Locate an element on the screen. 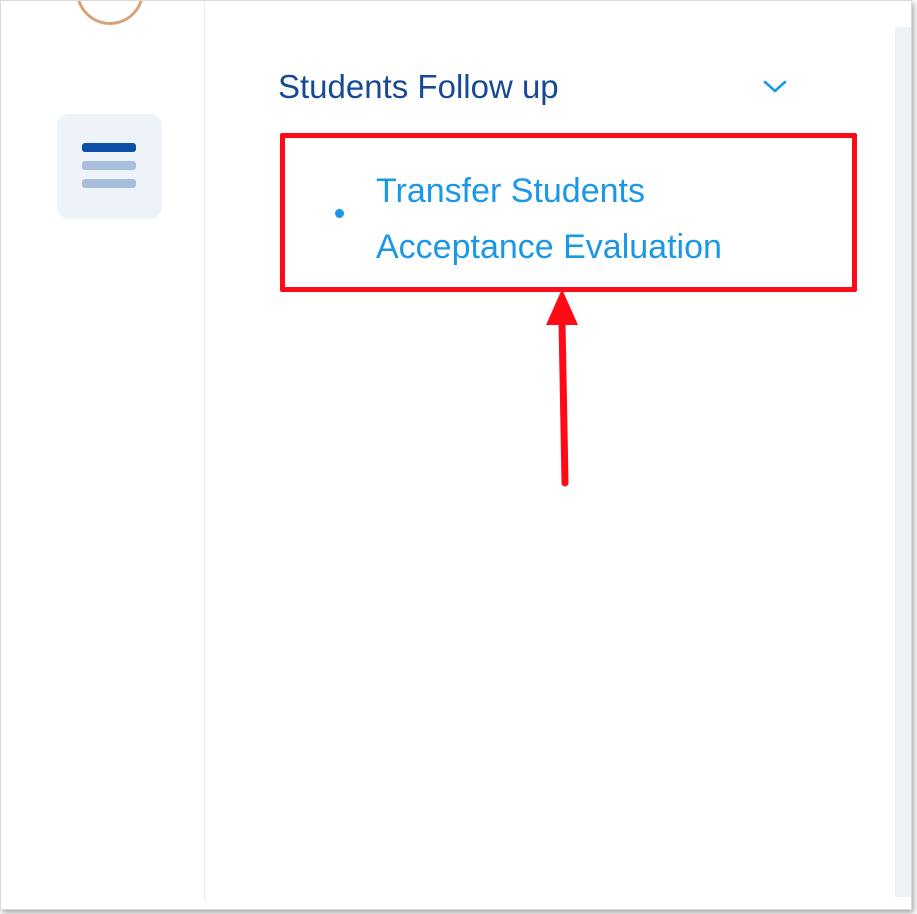 The image size is (917, 914). user-avatar-icon is located at coordinates (110, 13).